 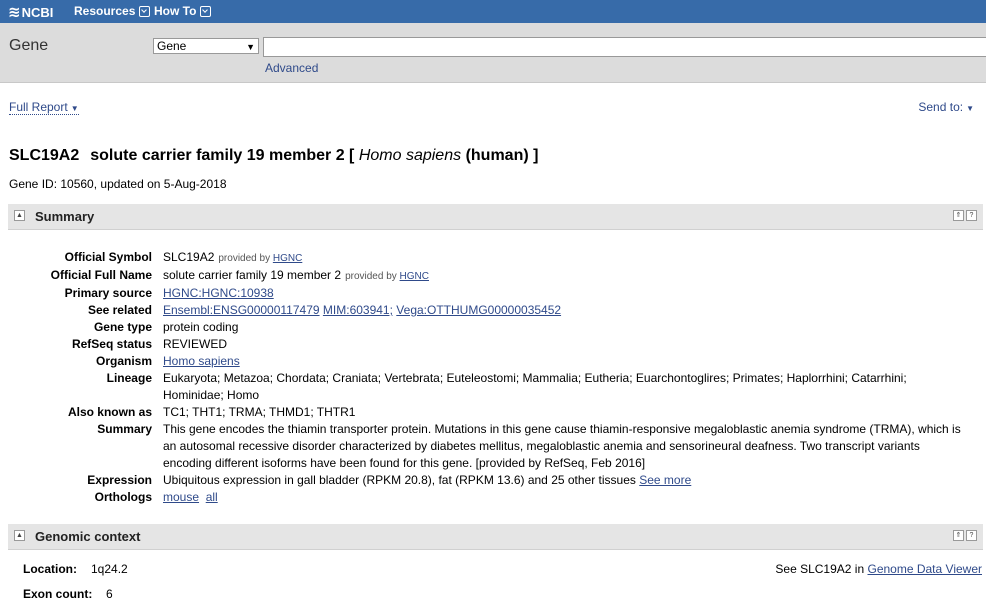 What do you see at coordinates (624, 47) in the screenshot?
I see `search-input` at bounding box center [624, 47].